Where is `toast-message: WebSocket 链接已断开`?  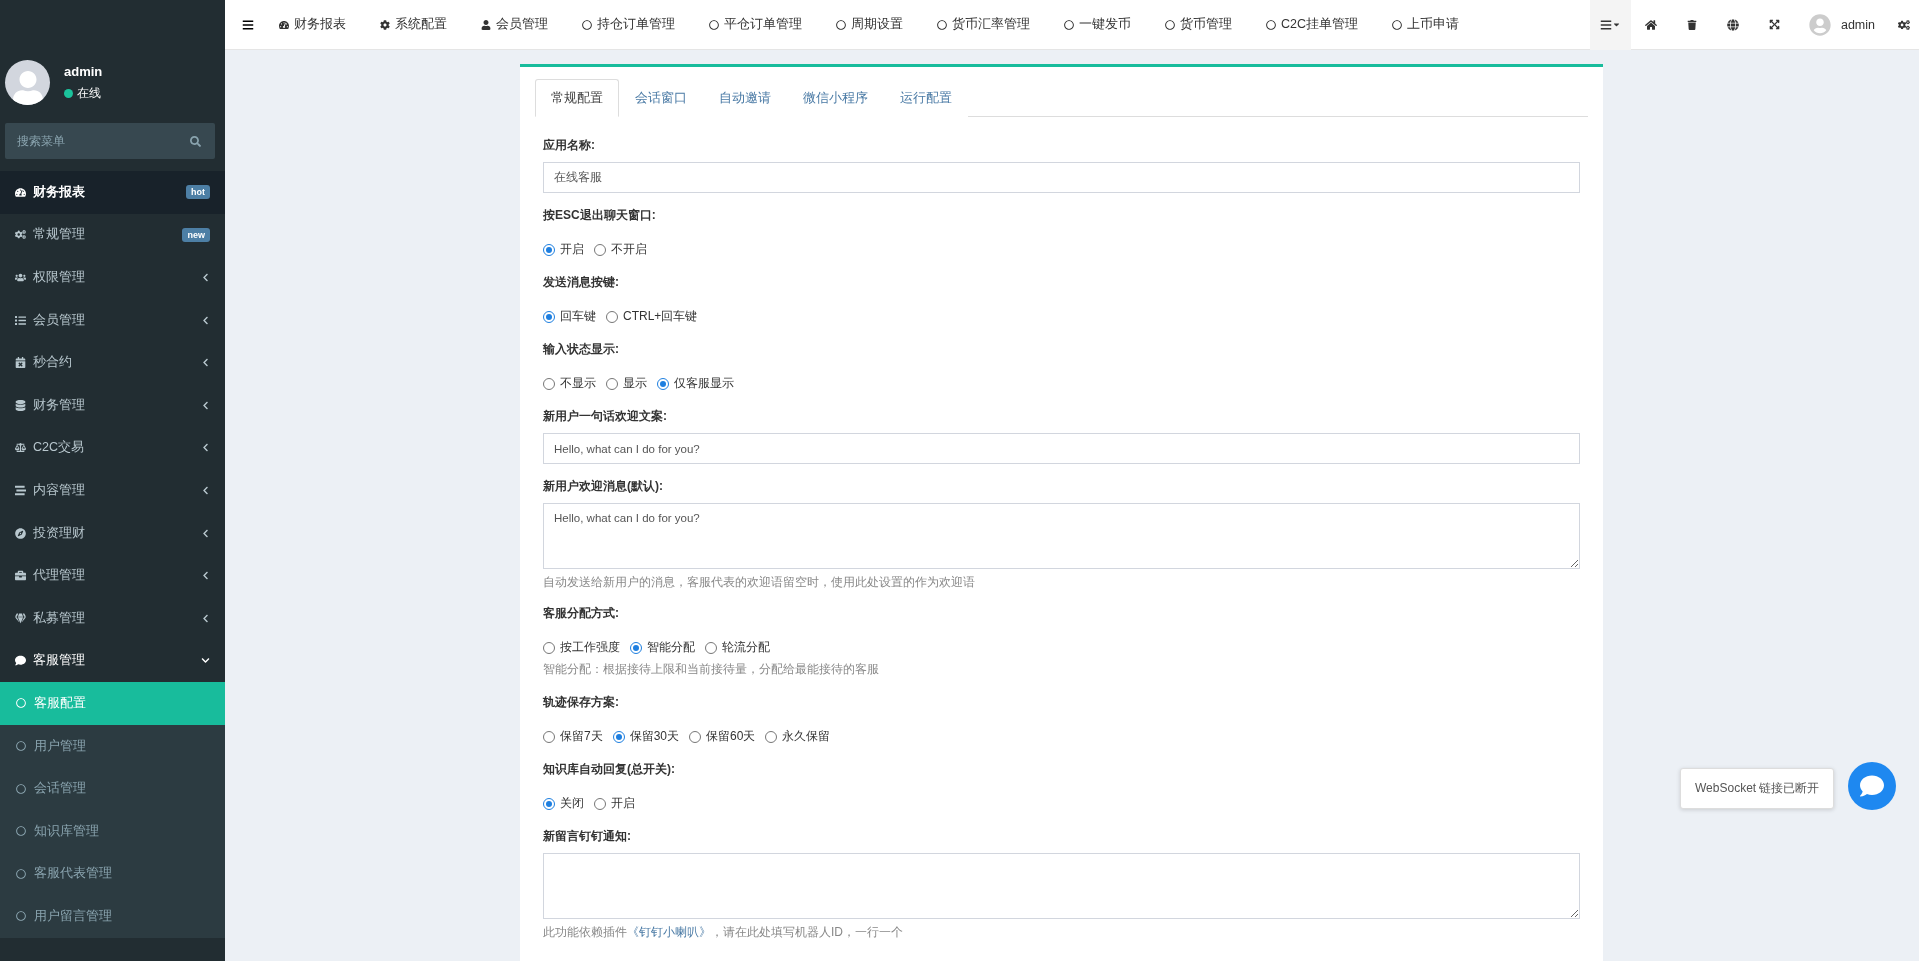
toast-message: WebSocket 链接已断开 is located at coordinates (1757, 788).